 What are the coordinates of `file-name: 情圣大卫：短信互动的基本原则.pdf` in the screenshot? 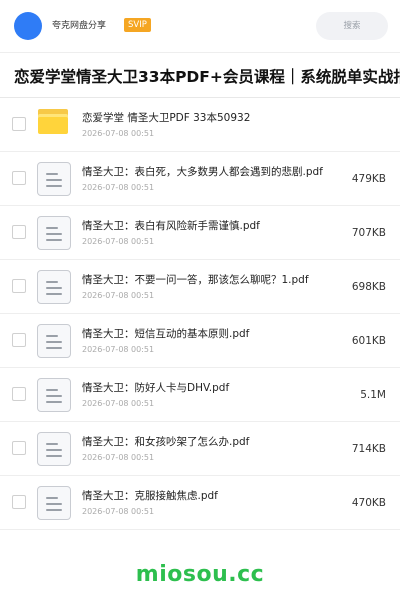 It's located at (212, 334).